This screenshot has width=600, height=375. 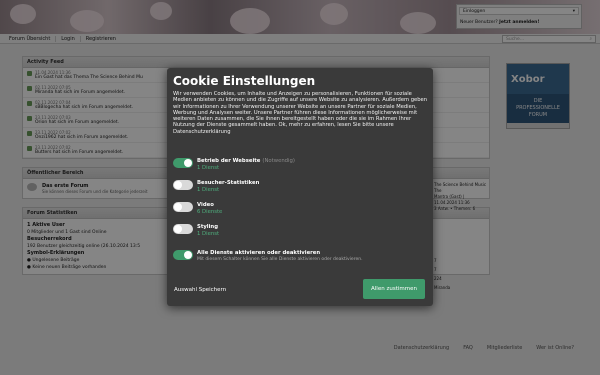 What do you see at coordinates (394, 289) in the screenshot?
I see `accept-all-button: Allen zustimmen` at bounding box center [394, 289].